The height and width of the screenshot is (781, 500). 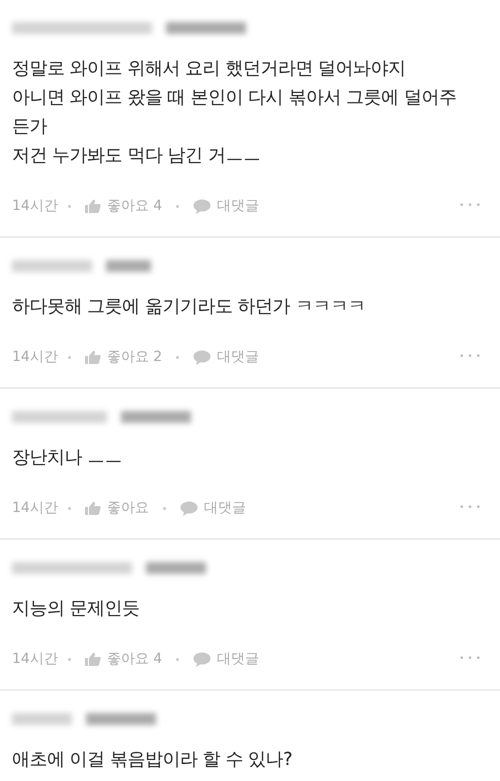 I want to click on comment-text: 하다못해 그릇에 옮기기라도 하던가 ㅋㅋㅋㅋ, so click(x=189, y=307).